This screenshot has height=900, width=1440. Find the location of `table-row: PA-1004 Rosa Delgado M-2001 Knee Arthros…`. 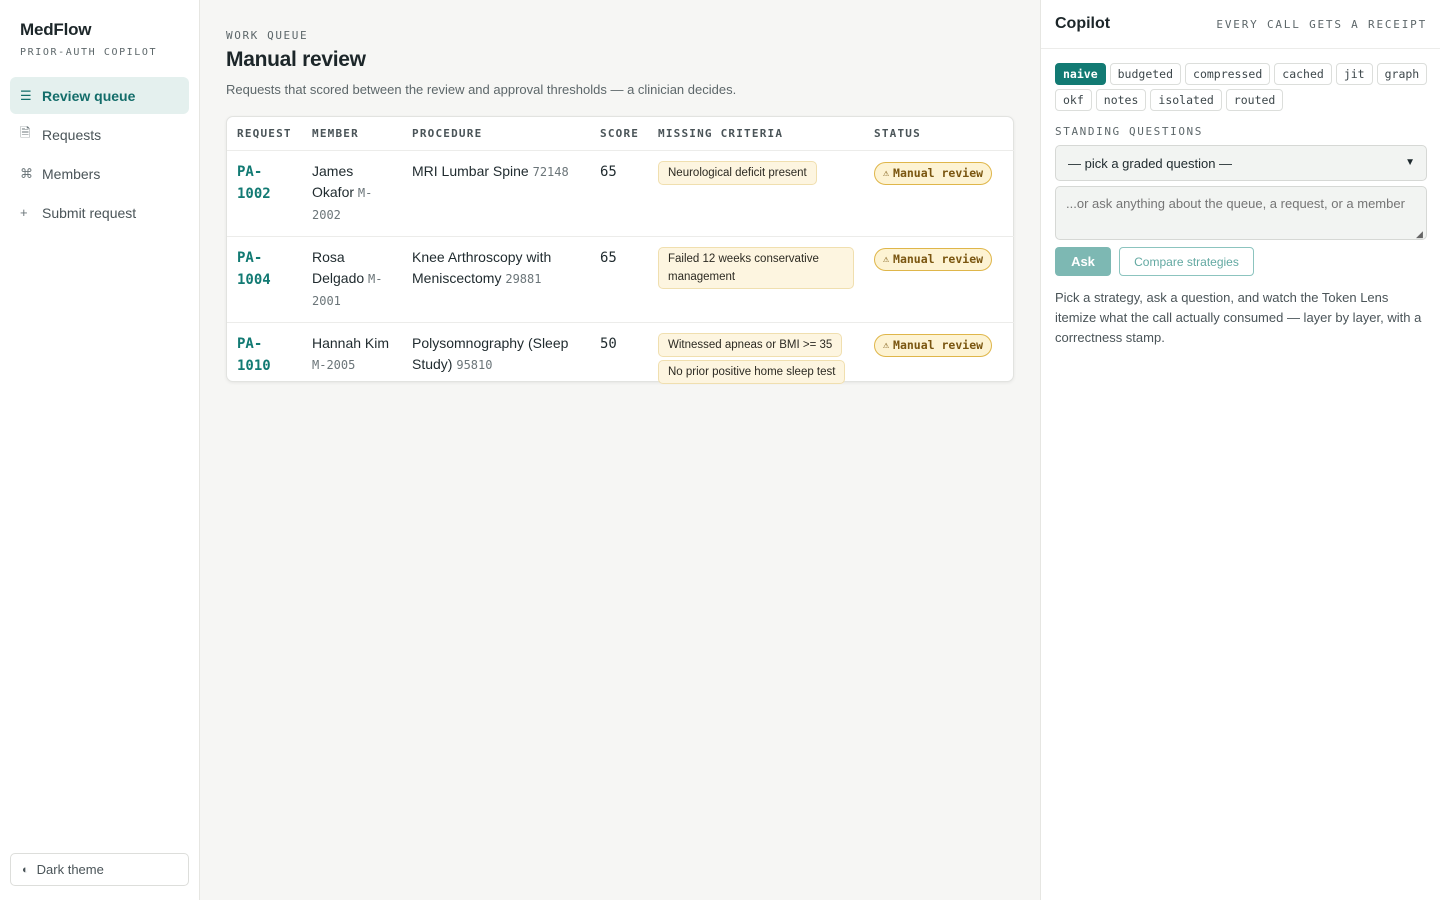

table-row: PA-1004 Rosa Delgado M-2001 Knee Arthros… is located at coordinates (620, 279).